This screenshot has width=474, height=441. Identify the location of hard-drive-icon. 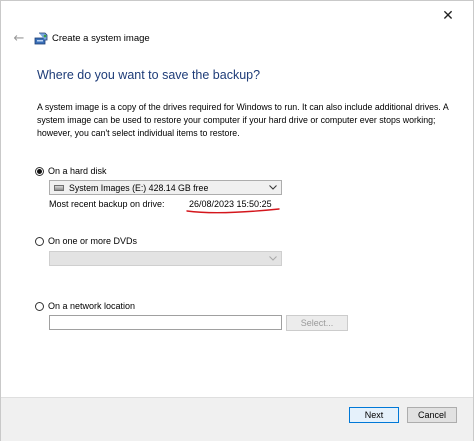
(59, 187).